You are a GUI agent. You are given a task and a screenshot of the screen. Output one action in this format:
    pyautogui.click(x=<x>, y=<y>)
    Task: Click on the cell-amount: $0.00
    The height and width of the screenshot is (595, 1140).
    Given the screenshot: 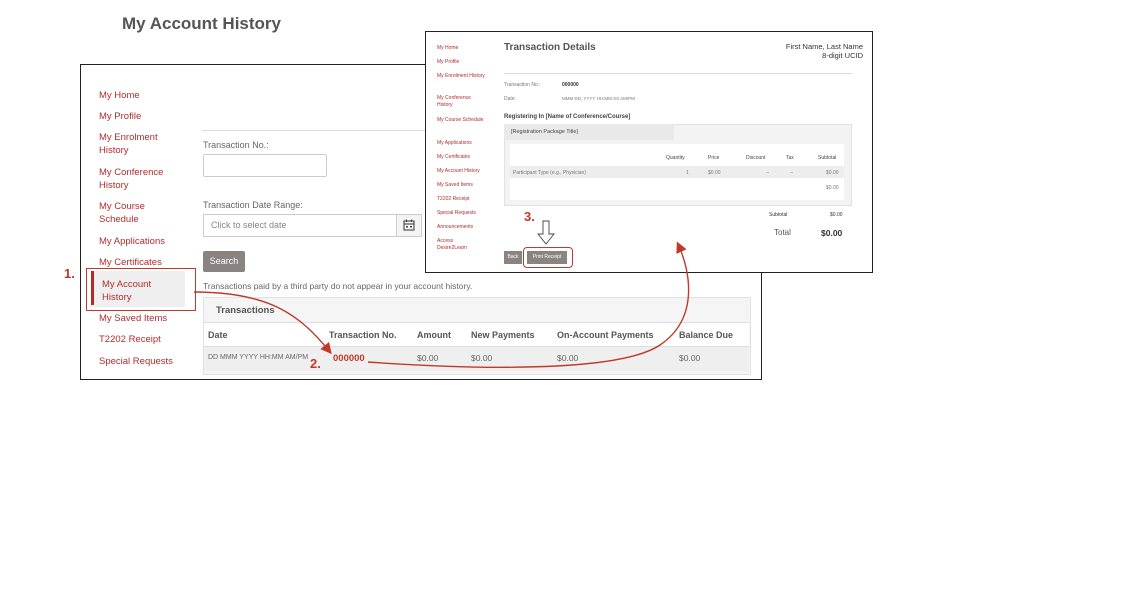 What is the action you would take?
    pyautogui.click(x=428, y=358)
    